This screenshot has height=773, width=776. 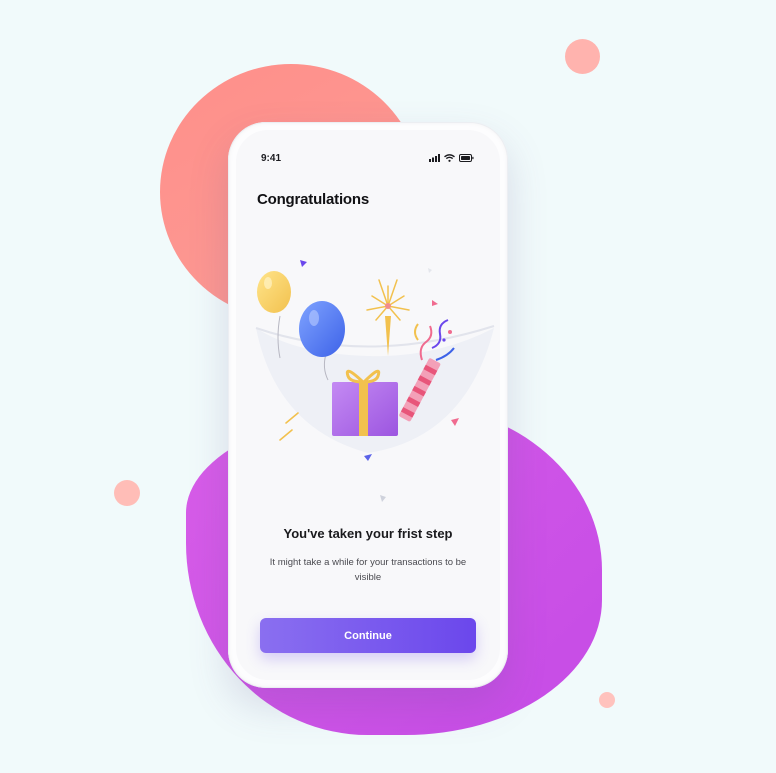 What do you see at coordinates (368, 635) in the screenshot?
I see `continue-button: Continue` at bounding box center [368, 635].